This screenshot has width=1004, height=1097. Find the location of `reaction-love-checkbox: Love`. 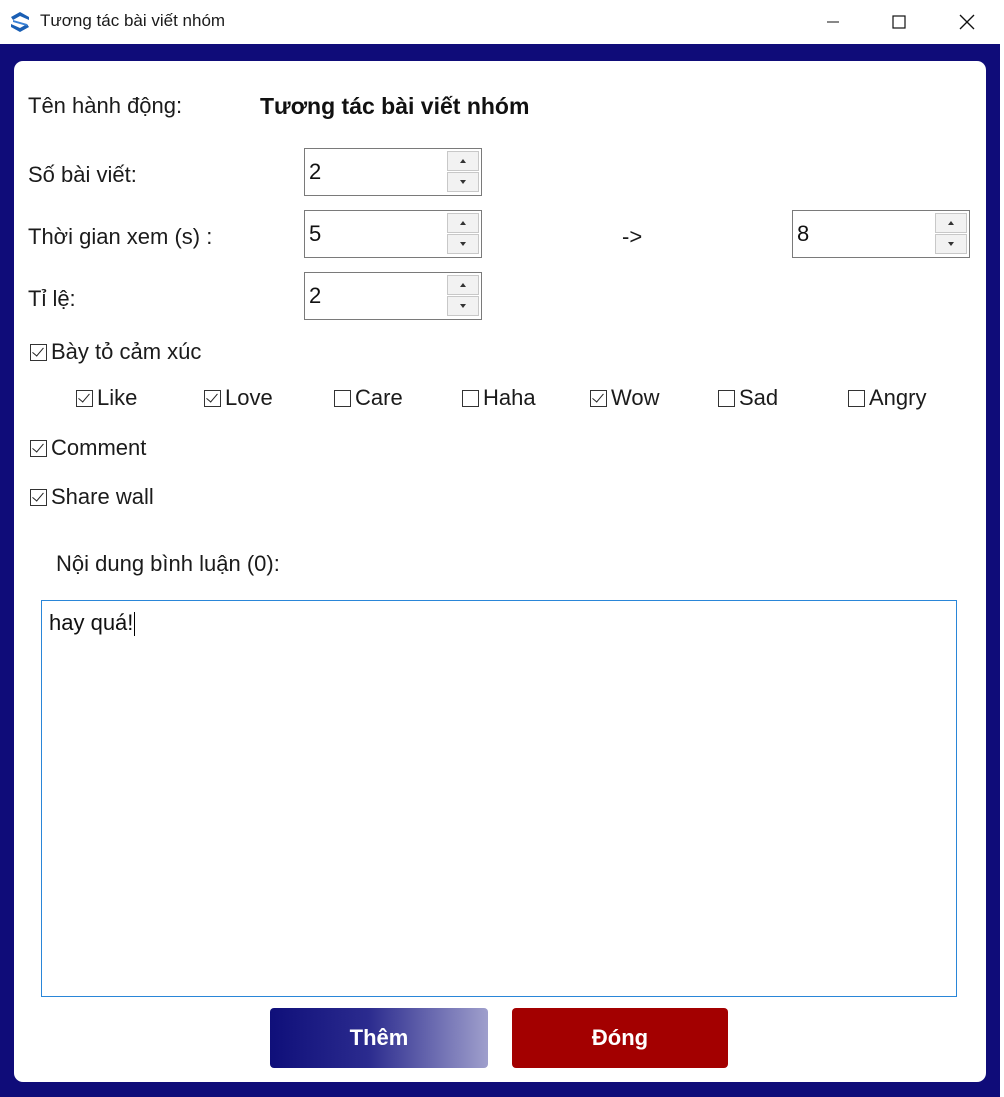

reaction-love-checkbox: Love is located at coordinates (238, 398).